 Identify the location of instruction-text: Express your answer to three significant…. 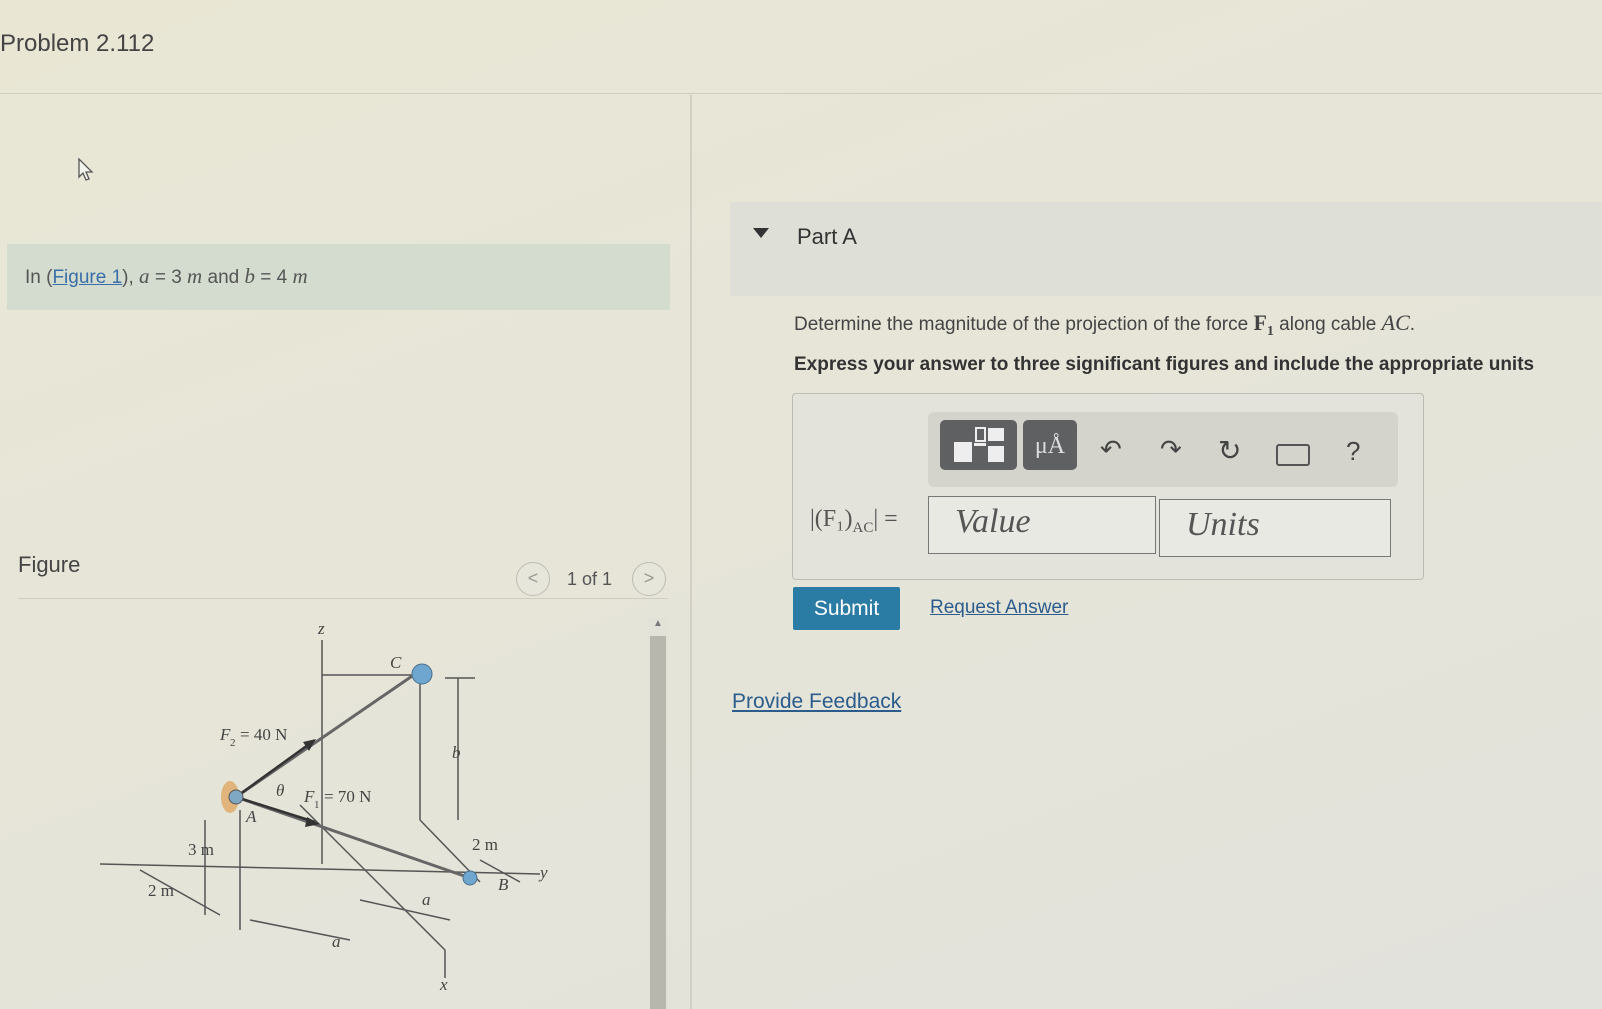
(1164, 364).